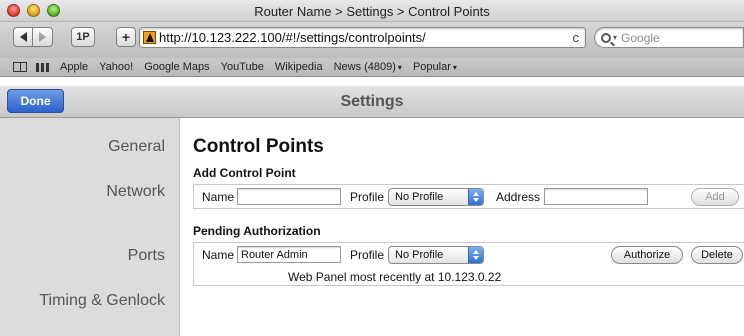 This screenshot has width=744, height=336. Describe the element at coordinates (135, 192) in the screenshot. I see `sidebar-item-network: Network` at that location.